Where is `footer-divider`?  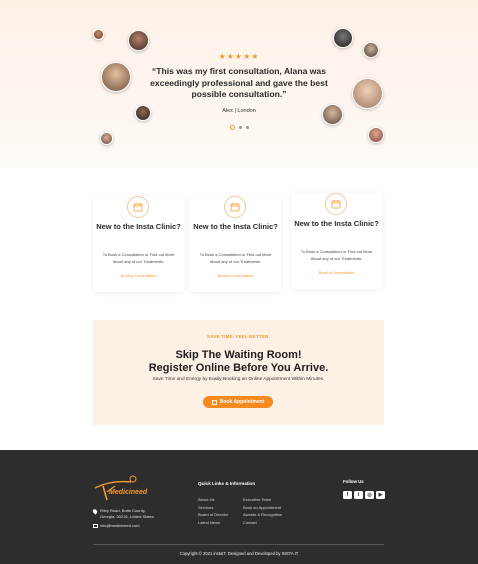 footer-divider is located at coordinates (238, 544).